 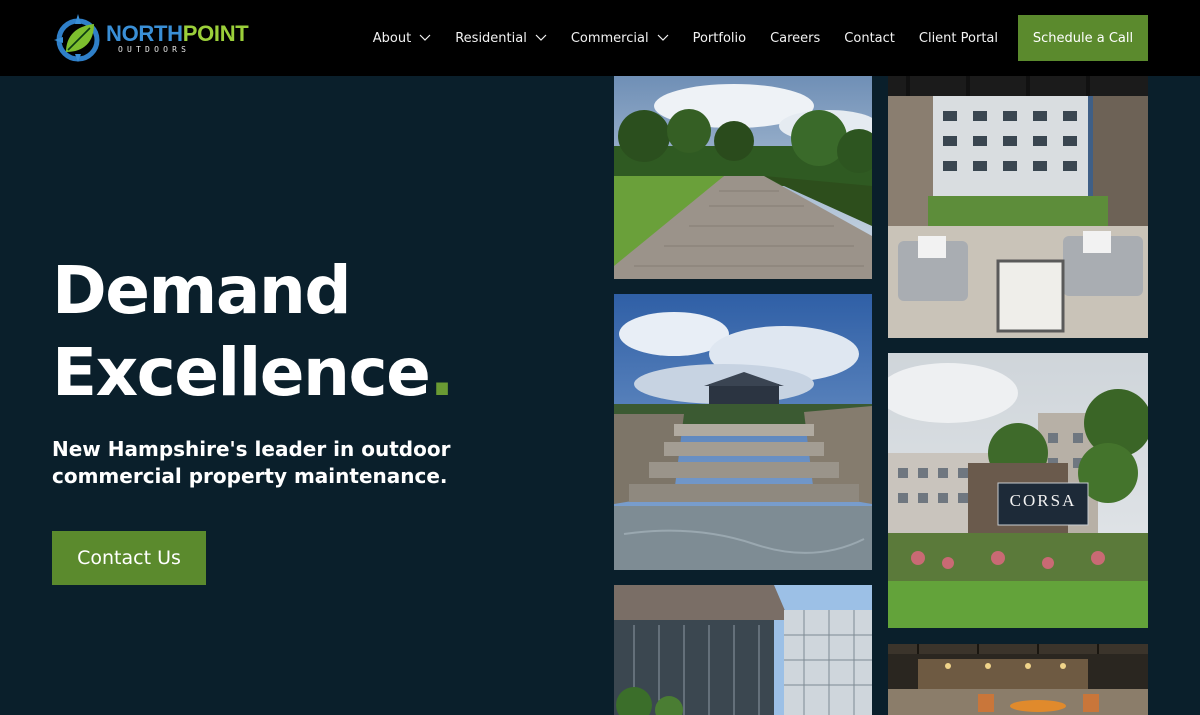 What do you see at coordinates (154, 49) in the screenshot?
I see `logo-tagline: OUTDOORS` at bounding box center [154, 49].